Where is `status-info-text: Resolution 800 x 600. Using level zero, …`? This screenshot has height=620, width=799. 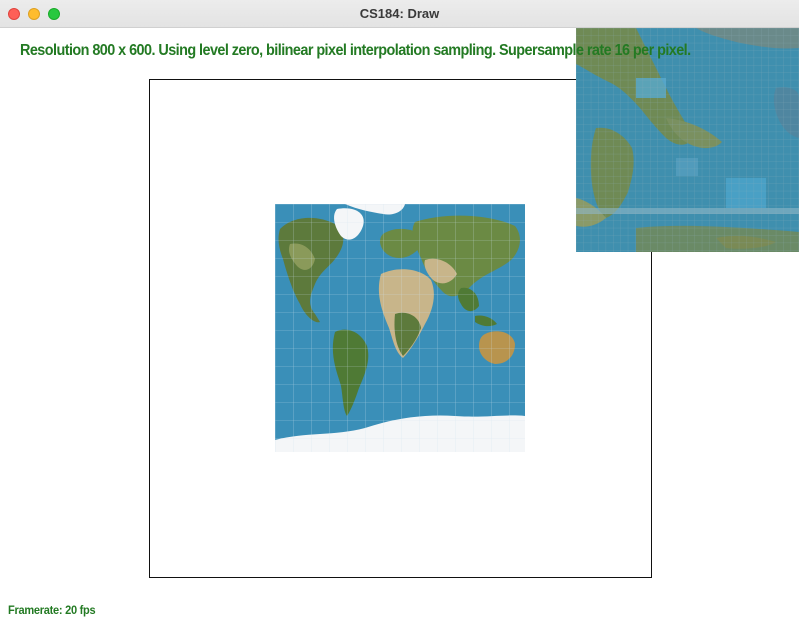
status-info-text: Resolution 800 x 600. Using level zero, … is located at coordinates (355, 50).